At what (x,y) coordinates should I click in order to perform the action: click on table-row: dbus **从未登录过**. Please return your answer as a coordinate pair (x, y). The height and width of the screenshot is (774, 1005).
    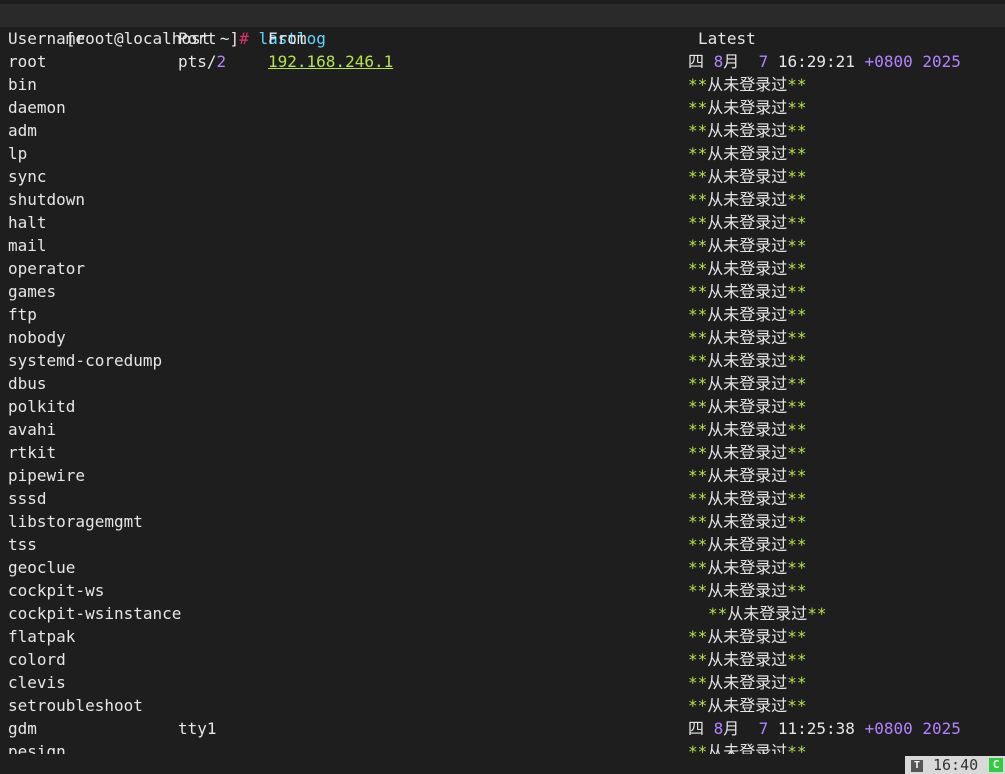
    Looking at the image, I should click on (502, 383).